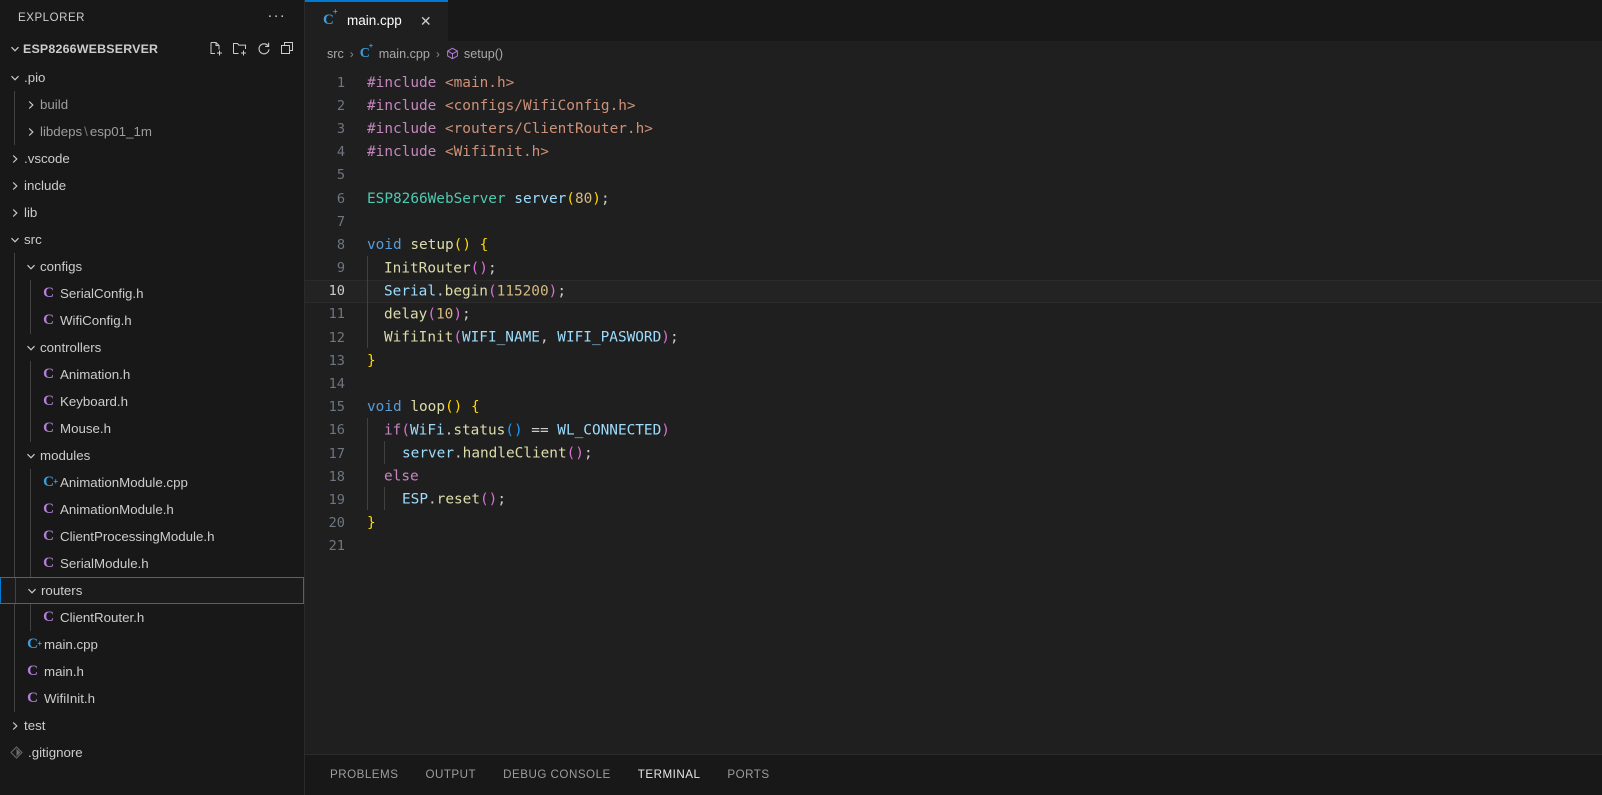 Image resolution: width=1602 pixels, height=795 pixels. What do you see at coordinates (452, 53) in the screenshot?
I see `symbol-method-icon` at bounding box center [452, 53].